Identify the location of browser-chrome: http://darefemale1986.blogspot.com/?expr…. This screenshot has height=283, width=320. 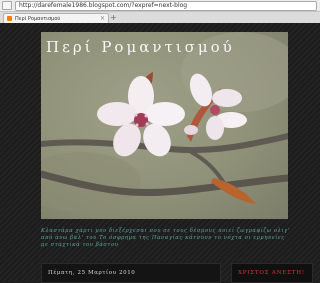
(160, 11).